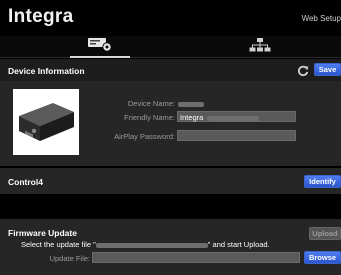 The width and height of the screenshot is (341, 275). I want to click on friendly-name-label: Friendly Name:, so click(149, 117).